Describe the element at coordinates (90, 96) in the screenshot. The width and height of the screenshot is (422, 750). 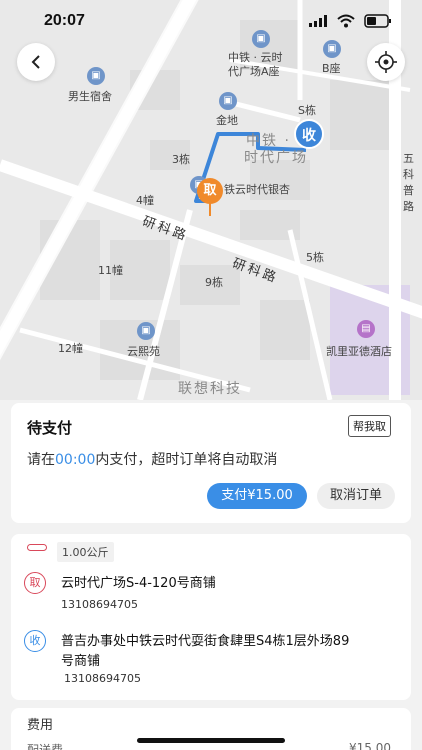
I see `map-label-dorm: 男生宿舍` at that location.